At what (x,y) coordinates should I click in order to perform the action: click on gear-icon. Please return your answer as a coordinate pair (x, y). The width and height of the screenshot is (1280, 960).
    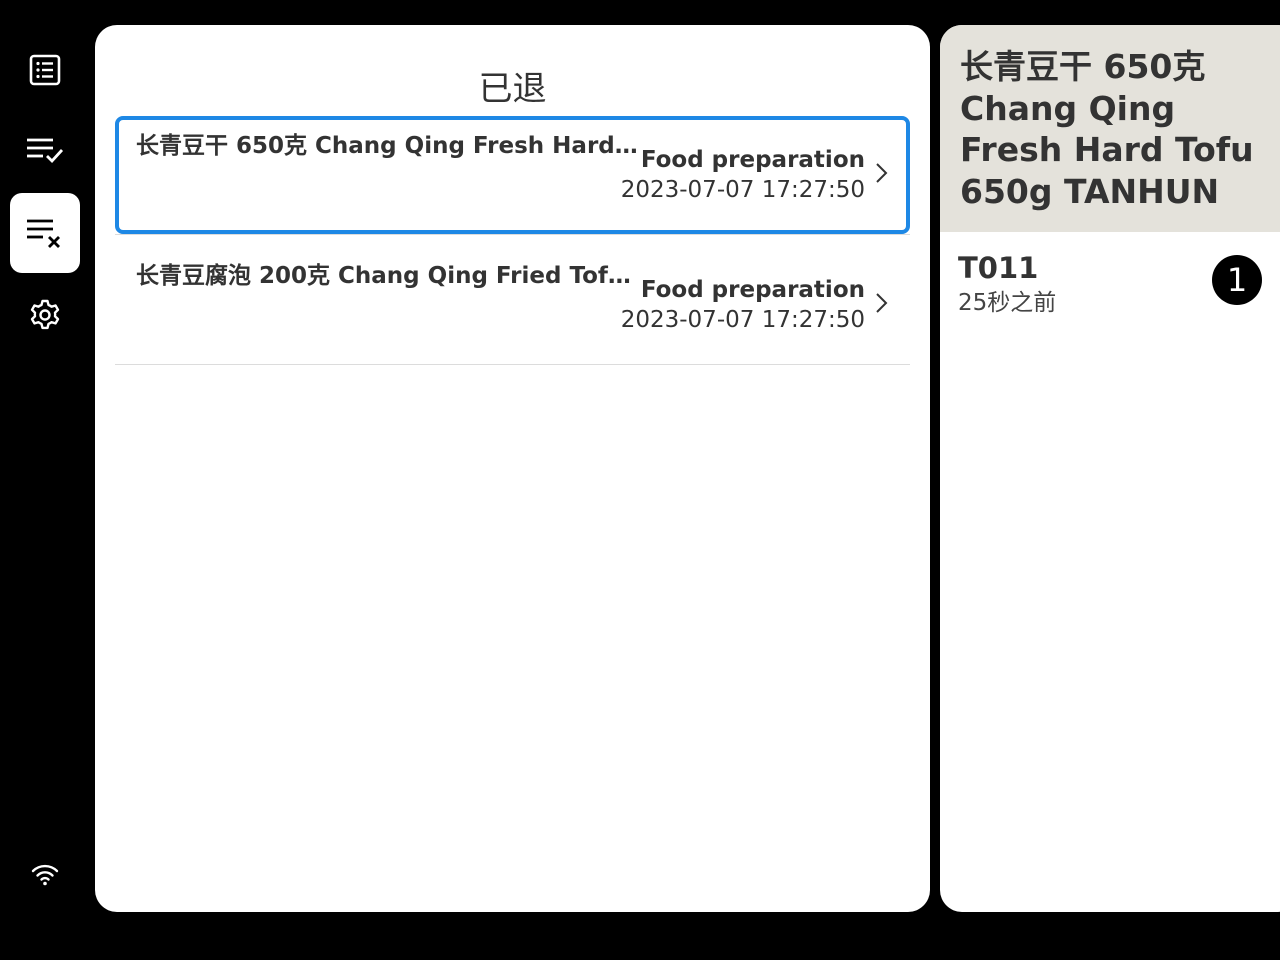
    Looking at the image, I should click on (45, 314).